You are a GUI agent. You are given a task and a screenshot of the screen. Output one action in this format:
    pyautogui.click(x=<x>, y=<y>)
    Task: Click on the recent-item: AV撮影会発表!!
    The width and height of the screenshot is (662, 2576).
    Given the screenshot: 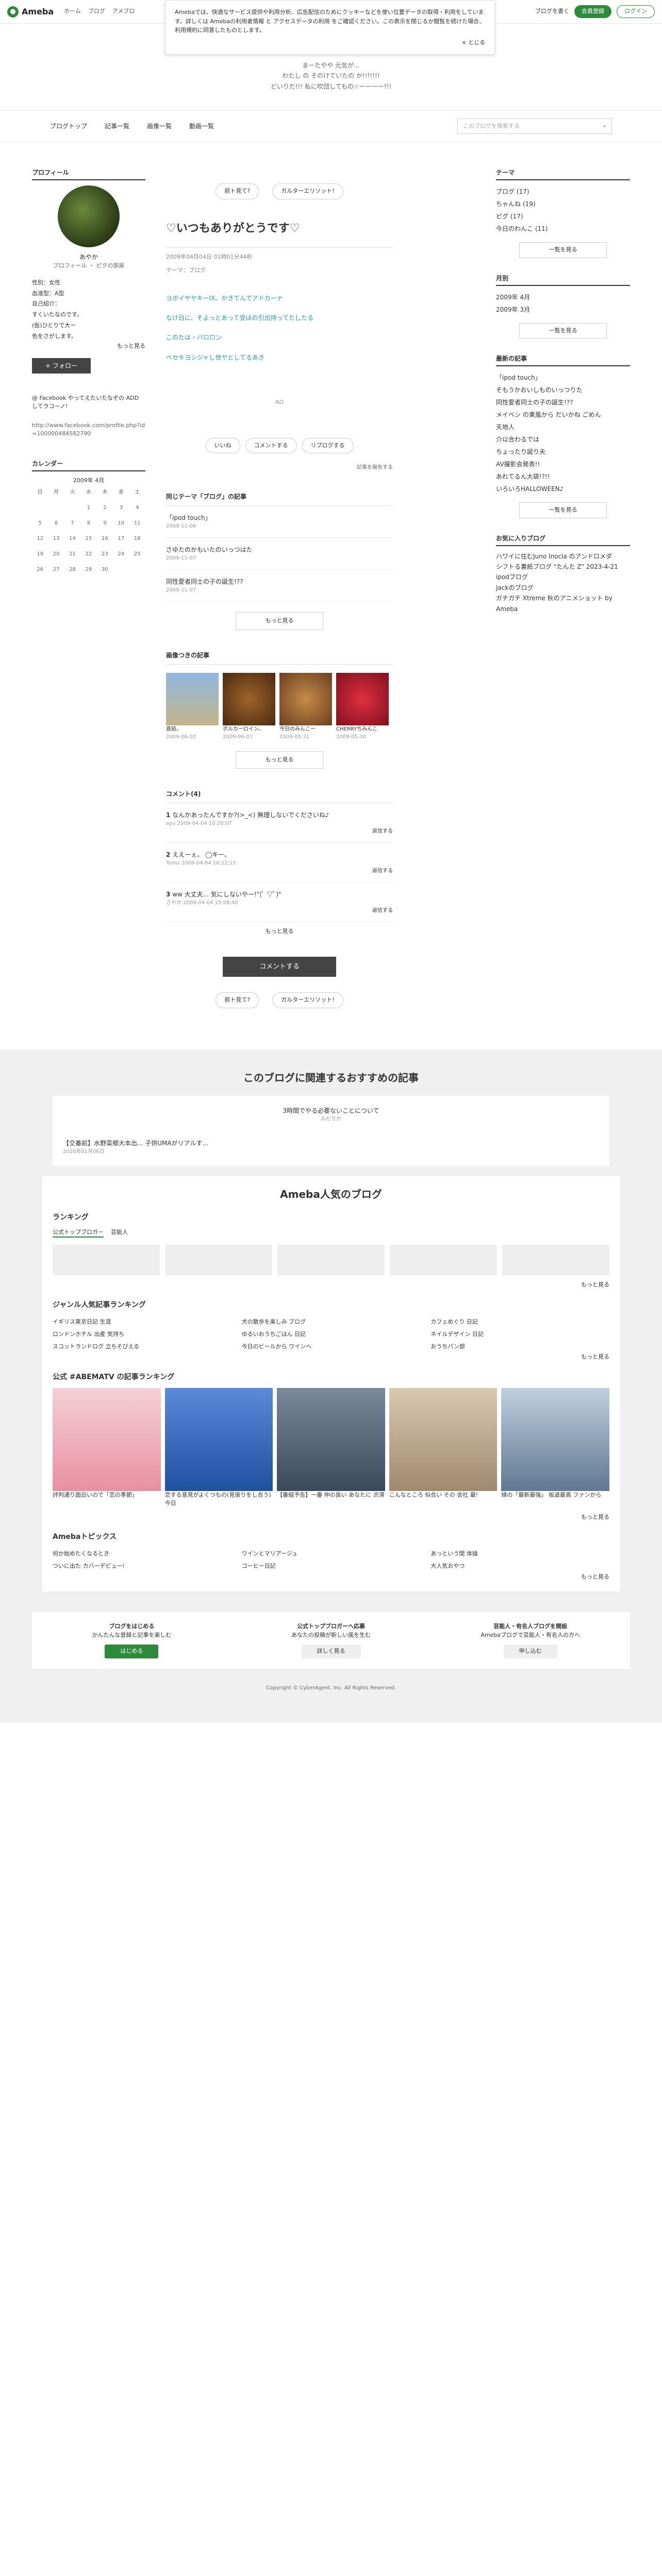 What is the action you would take?
    pyautogui.click(x=563, y=464)
    